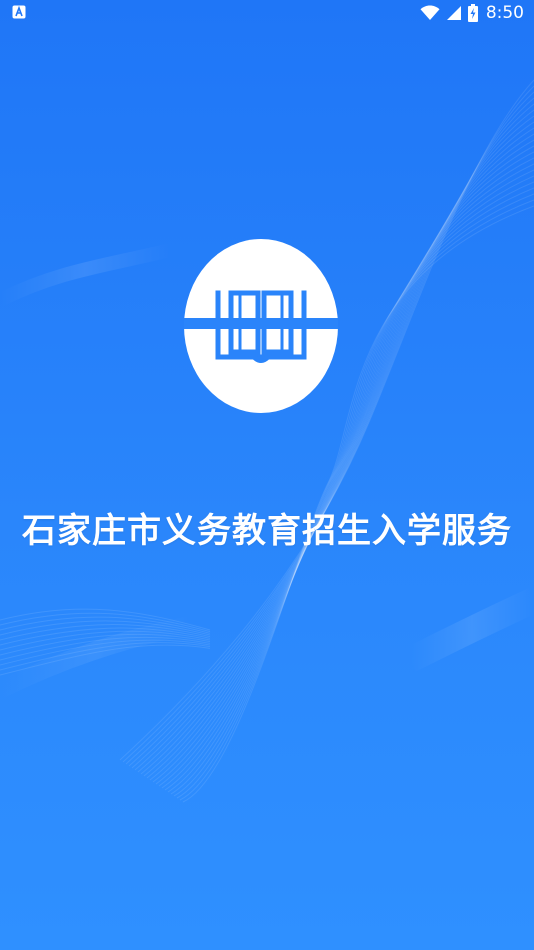  What do you see at coordinates (267, 13) in the screenshot?
I see `status-bar: 8:50` at bounding box center [267, 13].